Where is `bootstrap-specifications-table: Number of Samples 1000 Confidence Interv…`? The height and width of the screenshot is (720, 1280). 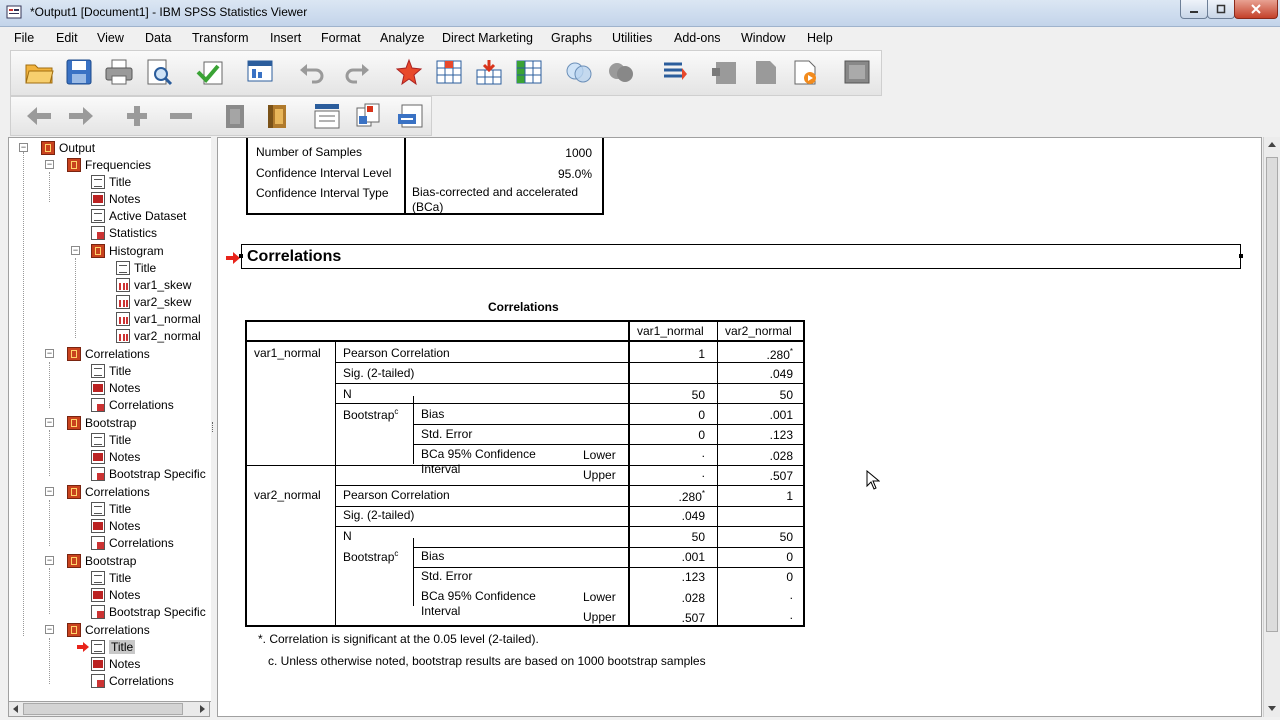 bootstrap-specifications-table: Number of Samples 1000 Confidence Interv… is located at coordinates (425, 176).